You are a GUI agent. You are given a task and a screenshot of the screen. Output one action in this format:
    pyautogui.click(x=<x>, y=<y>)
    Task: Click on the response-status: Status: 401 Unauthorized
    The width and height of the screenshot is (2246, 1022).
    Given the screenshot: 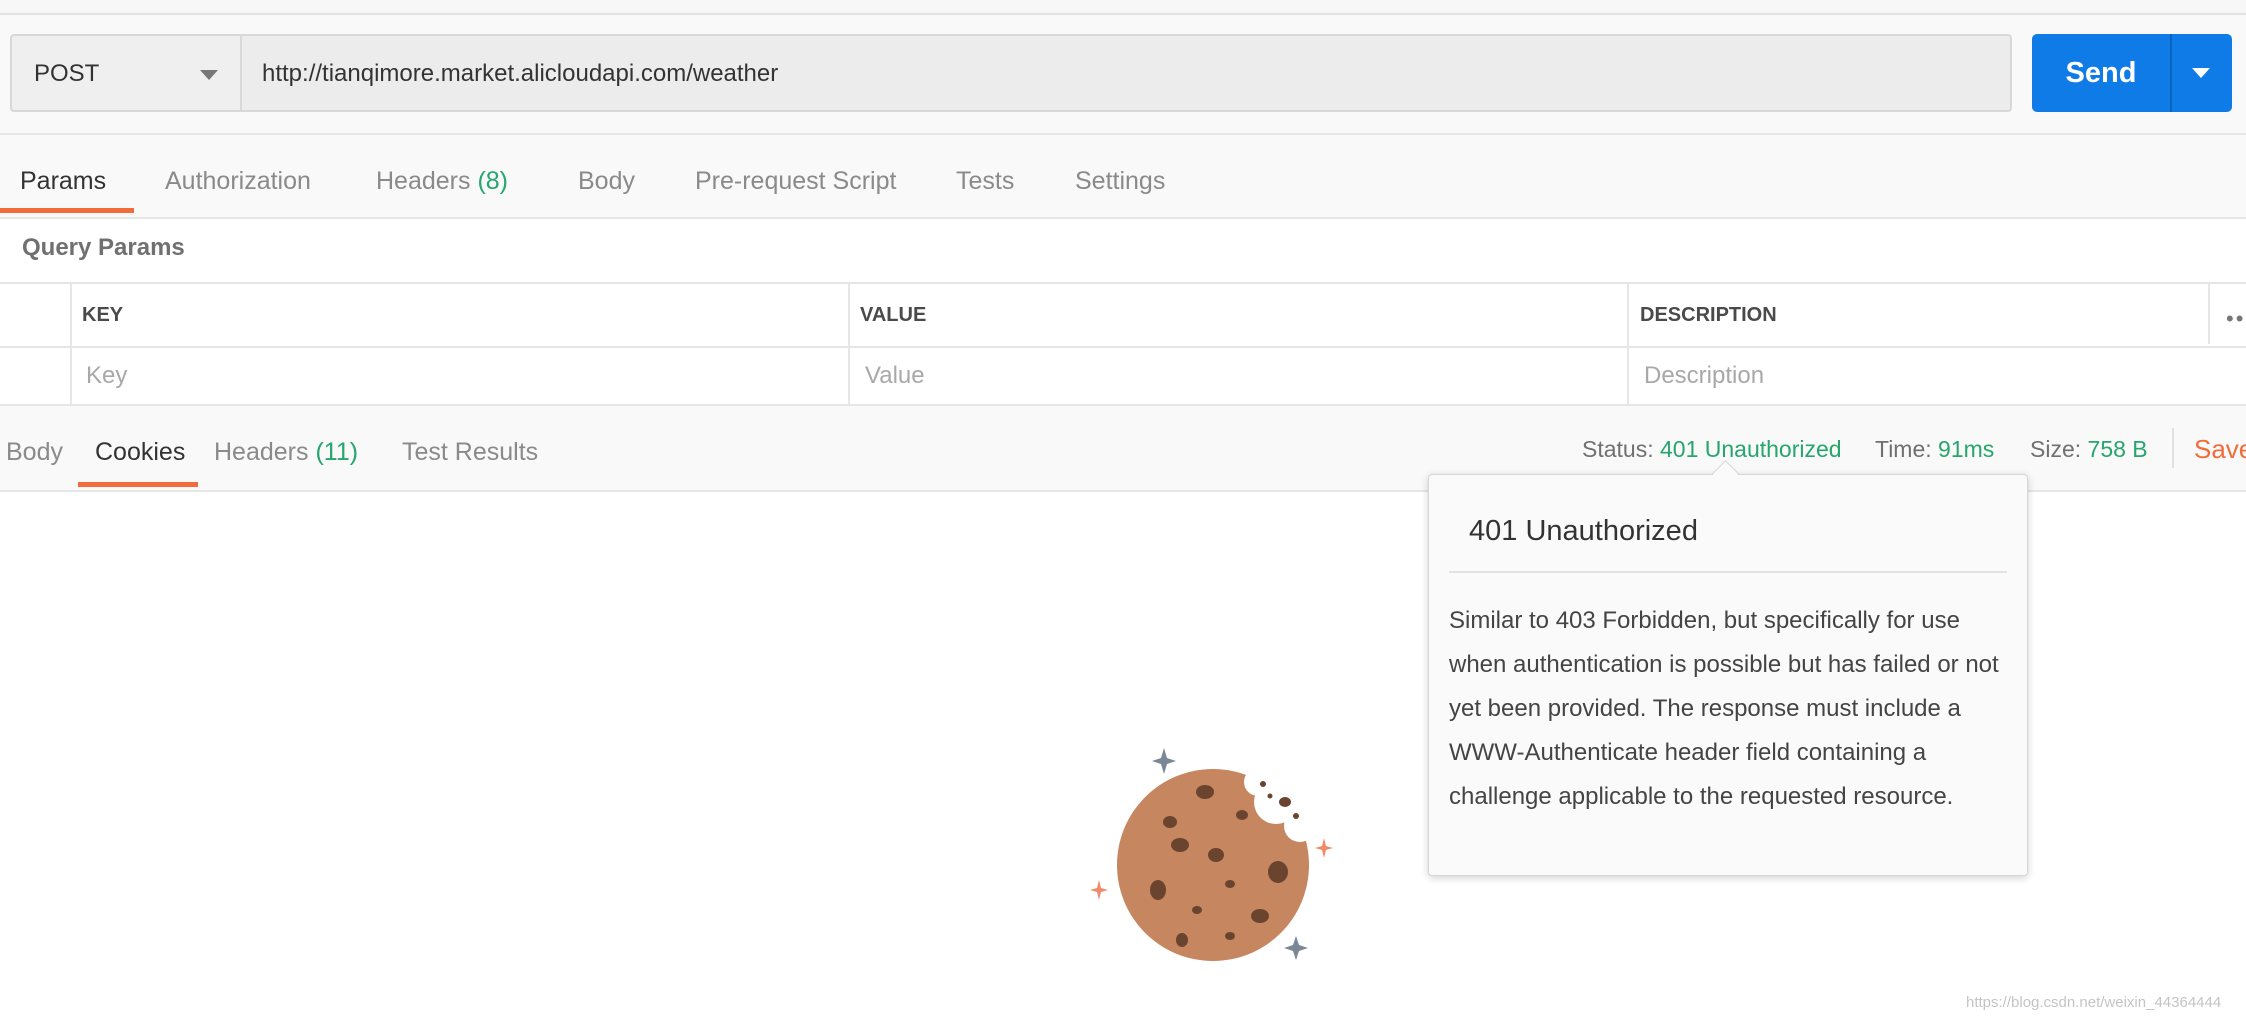 What is the action you would take?
    pyautogui.click(x=1712, y=449)
    